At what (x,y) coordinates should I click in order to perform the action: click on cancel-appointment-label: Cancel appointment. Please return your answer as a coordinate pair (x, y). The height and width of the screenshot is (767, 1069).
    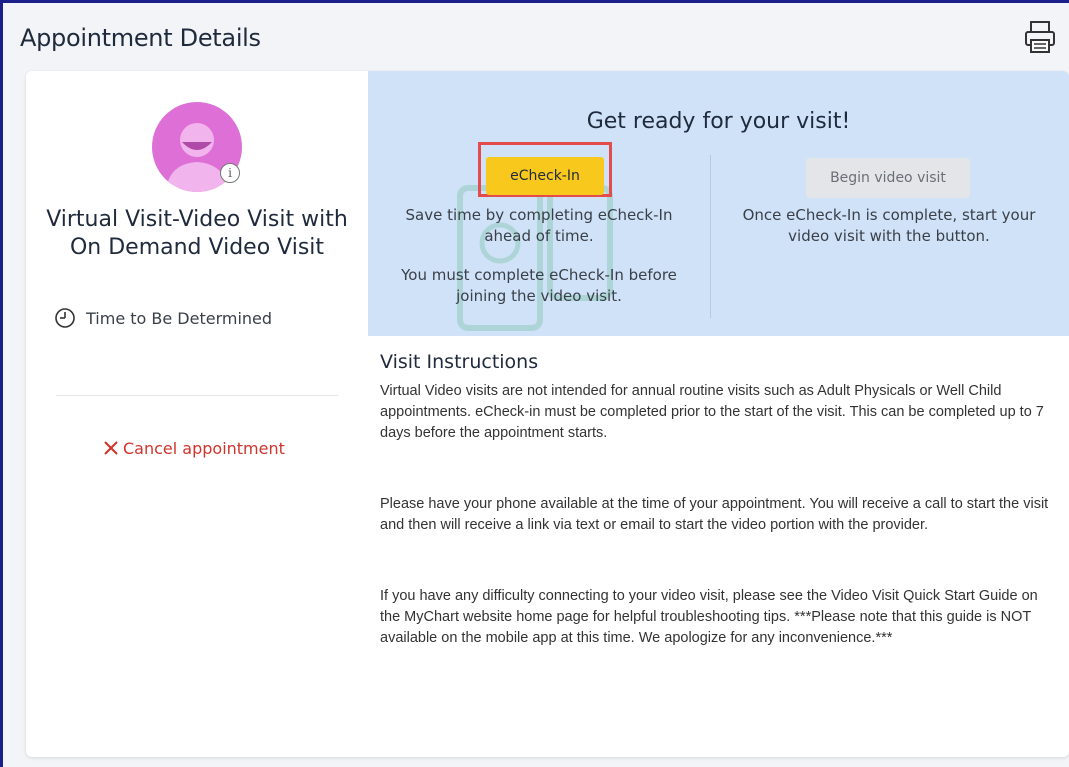
    Looking at the image, I should click on (204, 448).